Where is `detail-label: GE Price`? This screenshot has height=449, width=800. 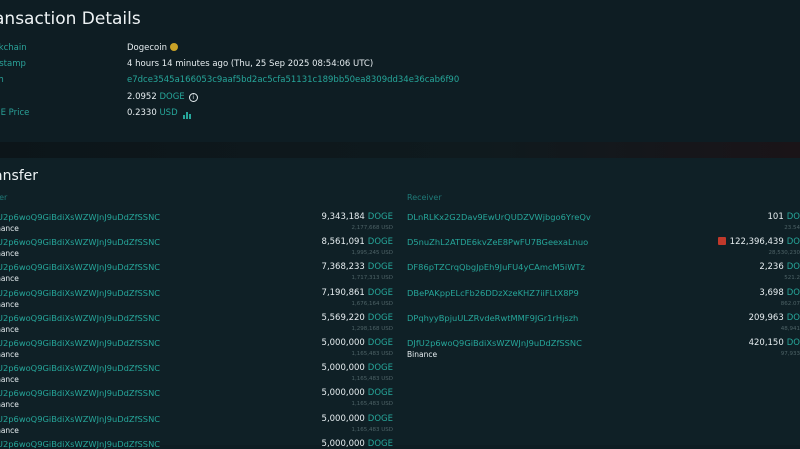
detail-label: GE Price is located at coordinates (14, 113).